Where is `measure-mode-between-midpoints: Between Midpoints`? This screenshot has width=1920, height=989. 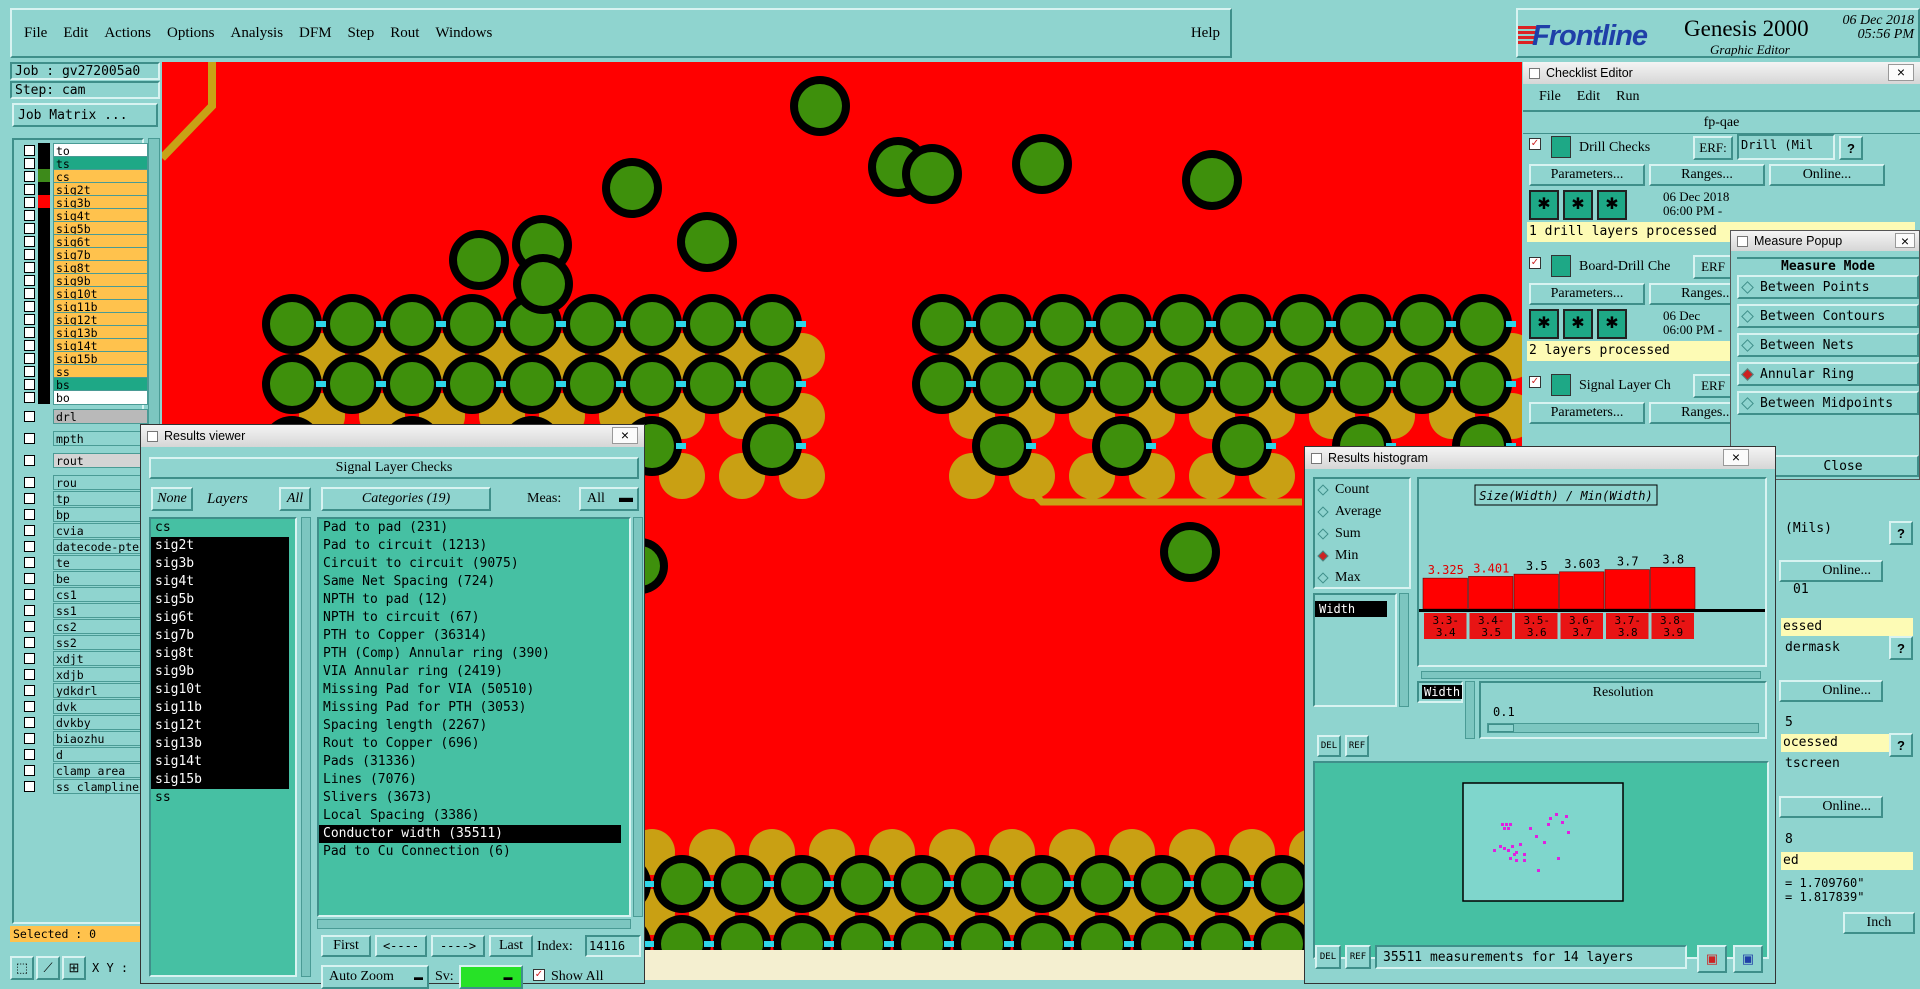
measure-mode-between-midpoints: Between Midpoints is located at coordinates (1828, 403).